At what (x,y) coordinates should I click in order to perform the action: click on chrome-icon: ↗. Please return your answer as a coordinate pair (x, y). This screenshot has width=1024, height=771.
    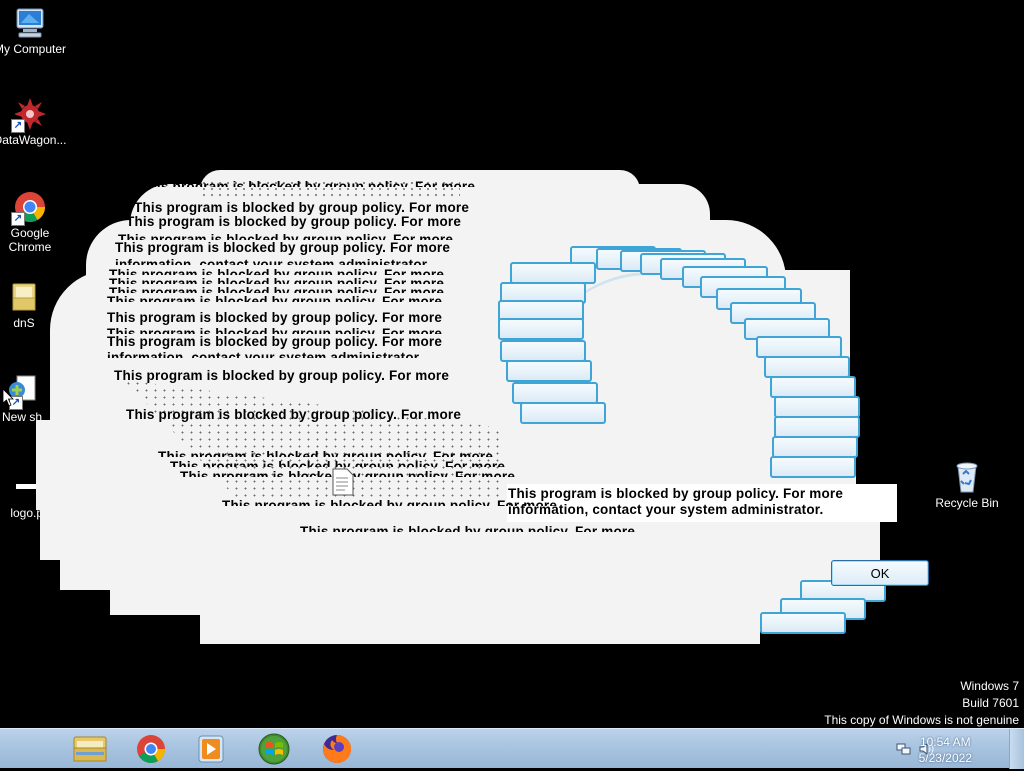
    Looking at the image, I should click on (29, 208).